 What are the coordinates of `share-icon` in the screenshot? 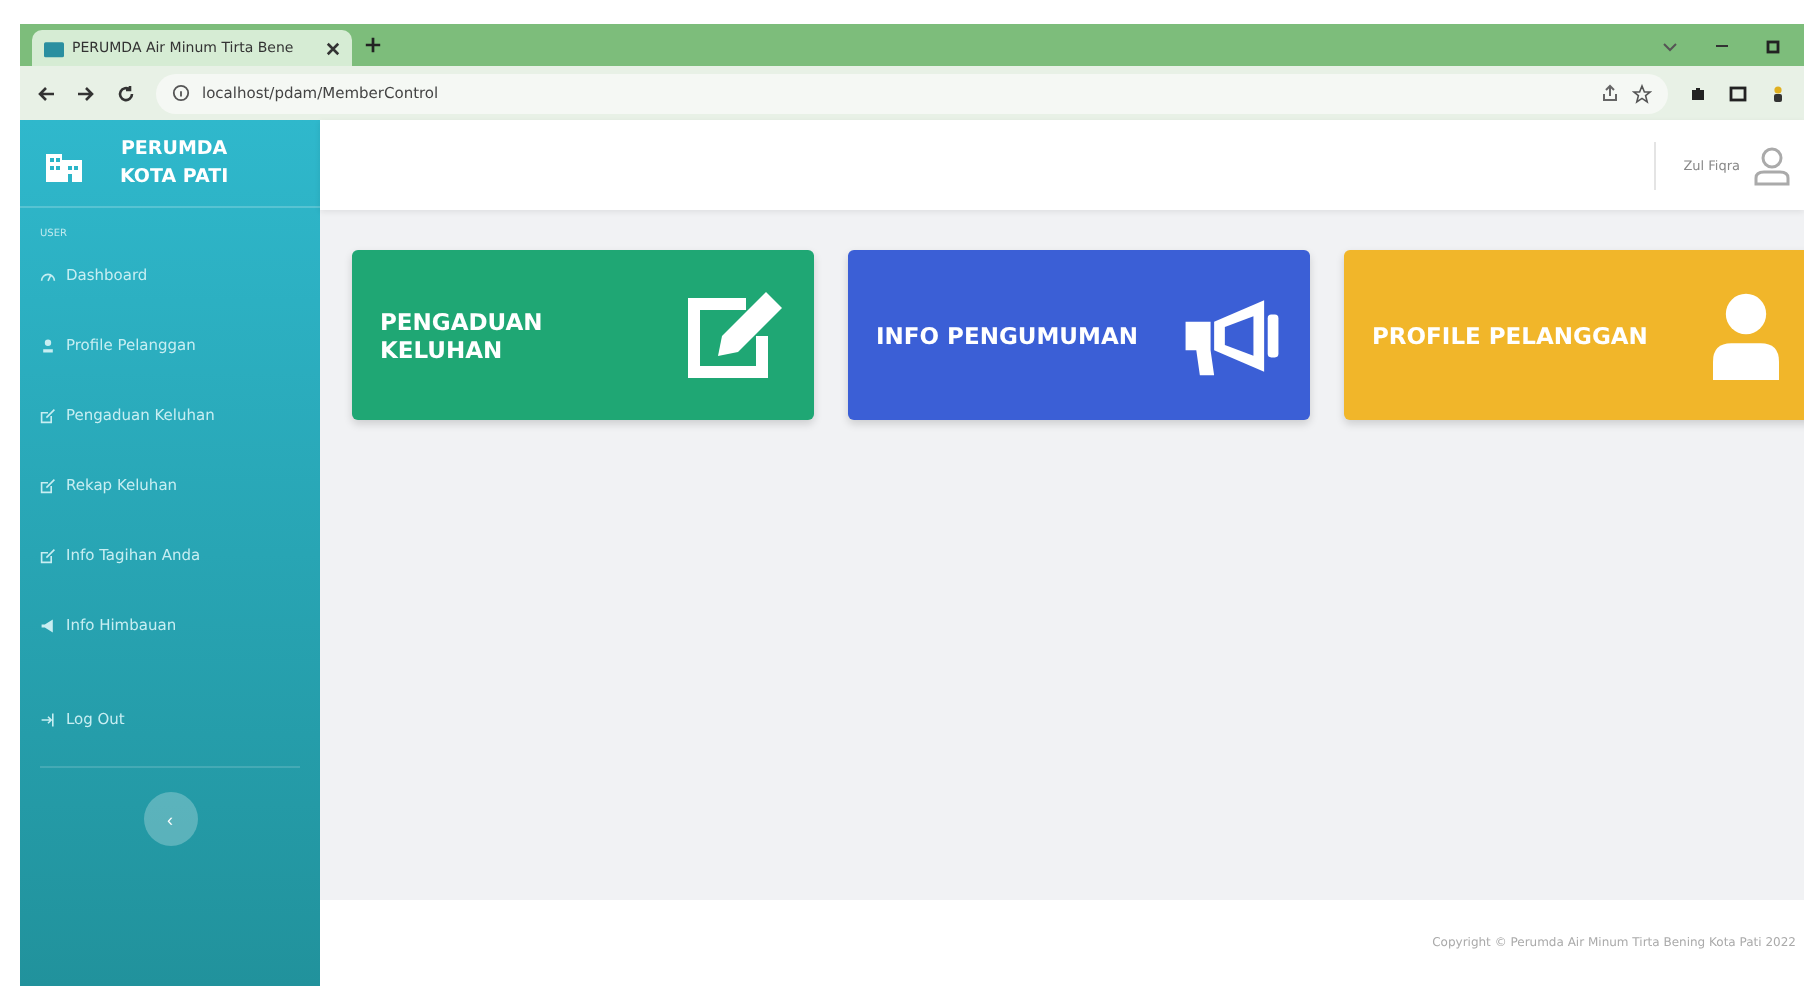 It's located at (1610, 93).